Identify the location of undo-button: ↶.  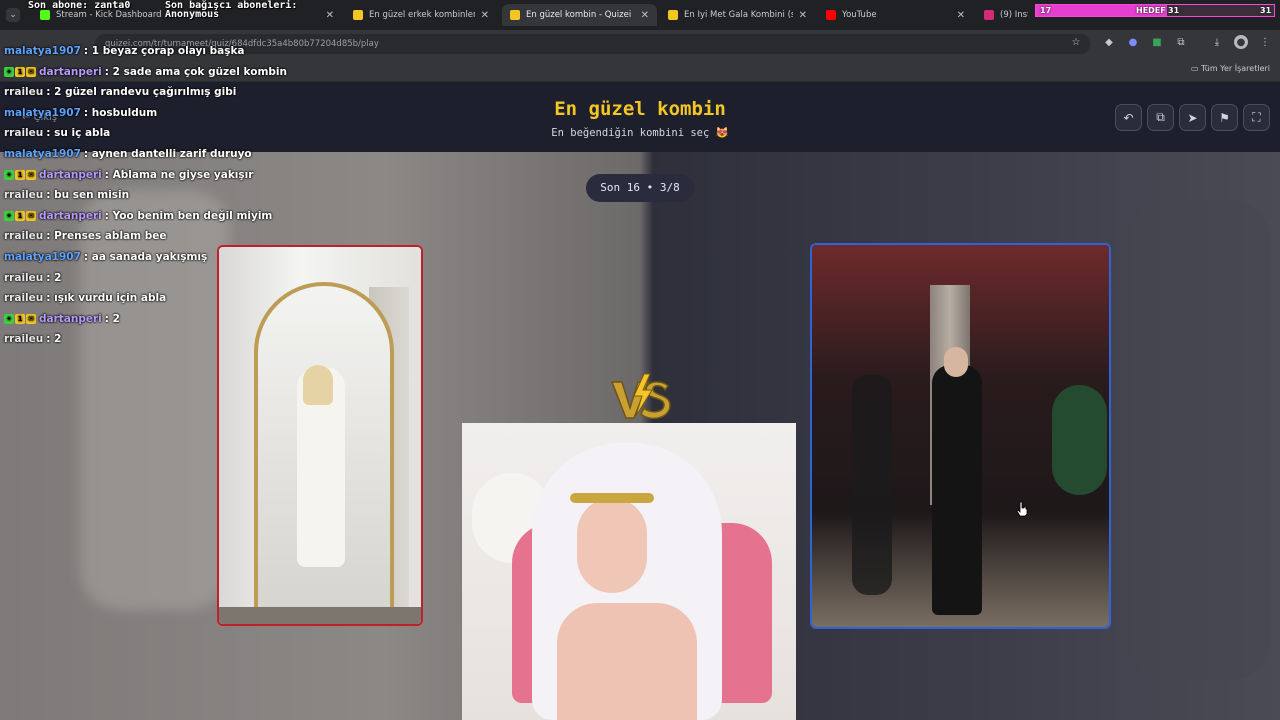
(1128, 117).